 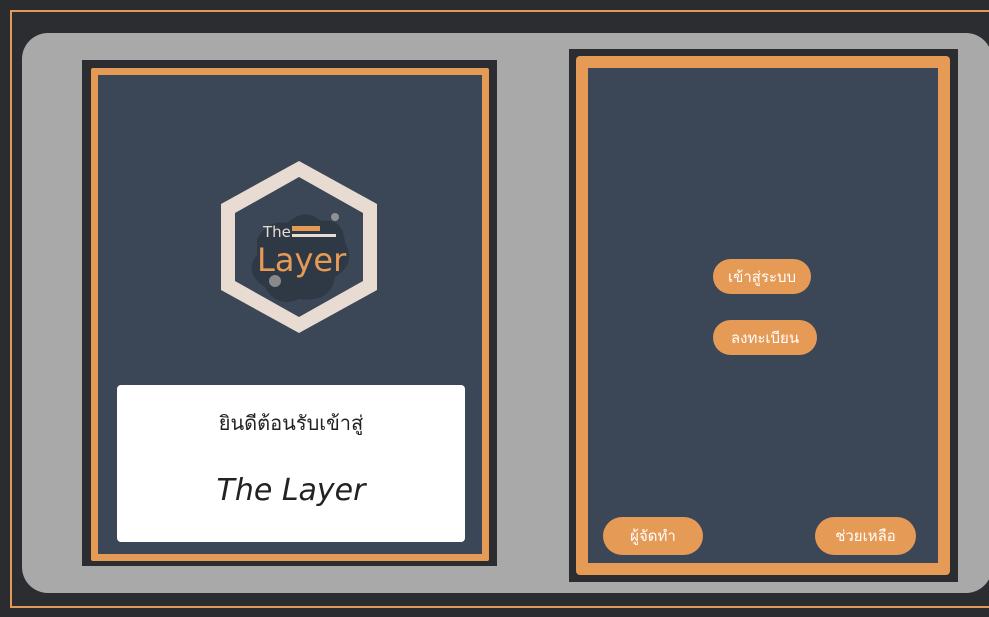 I want to click on help-button: ช่วยเหลือ, so click(x=865, y=536).